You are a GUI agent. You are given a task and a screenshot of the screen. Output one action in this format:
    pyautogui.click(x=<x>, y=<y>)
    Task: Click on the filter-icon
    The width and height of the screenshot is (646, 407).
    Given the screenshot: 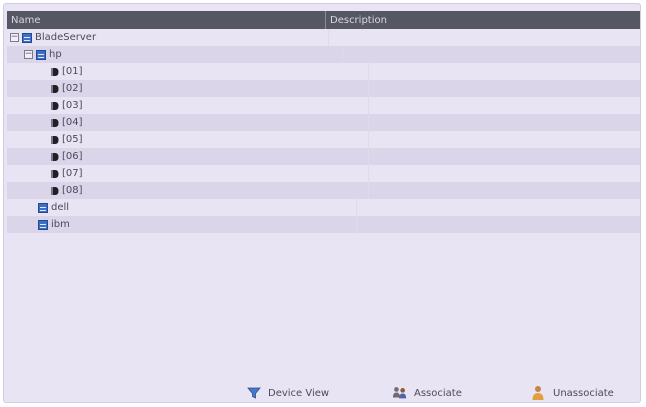 What is the action you would take?
    pyautogui.click(x=254, y=393)
    